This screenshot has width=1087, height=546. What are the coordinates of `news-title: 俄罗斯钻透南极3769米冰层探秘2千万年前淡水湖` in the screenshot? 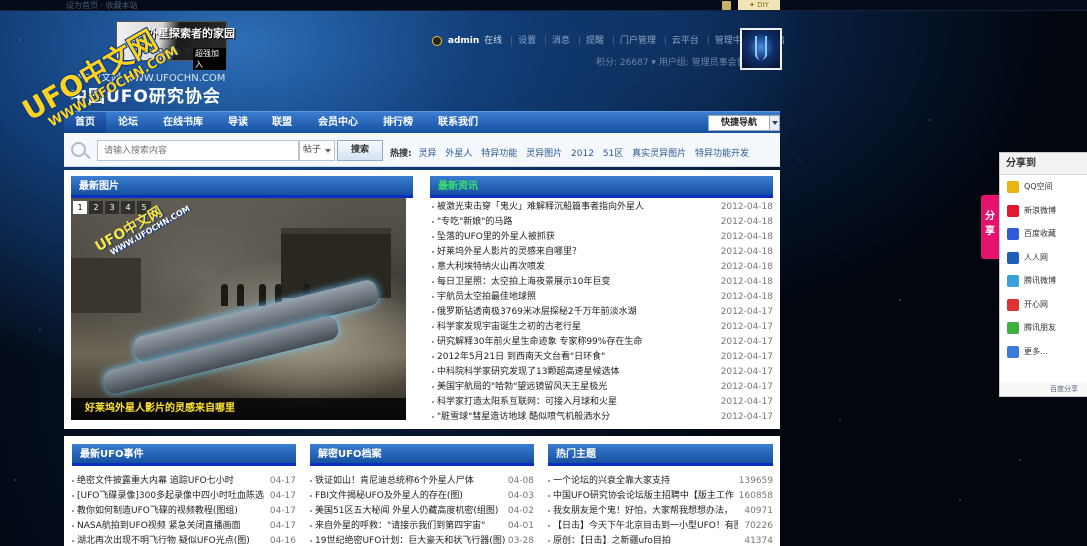 It's located at (578, 312).